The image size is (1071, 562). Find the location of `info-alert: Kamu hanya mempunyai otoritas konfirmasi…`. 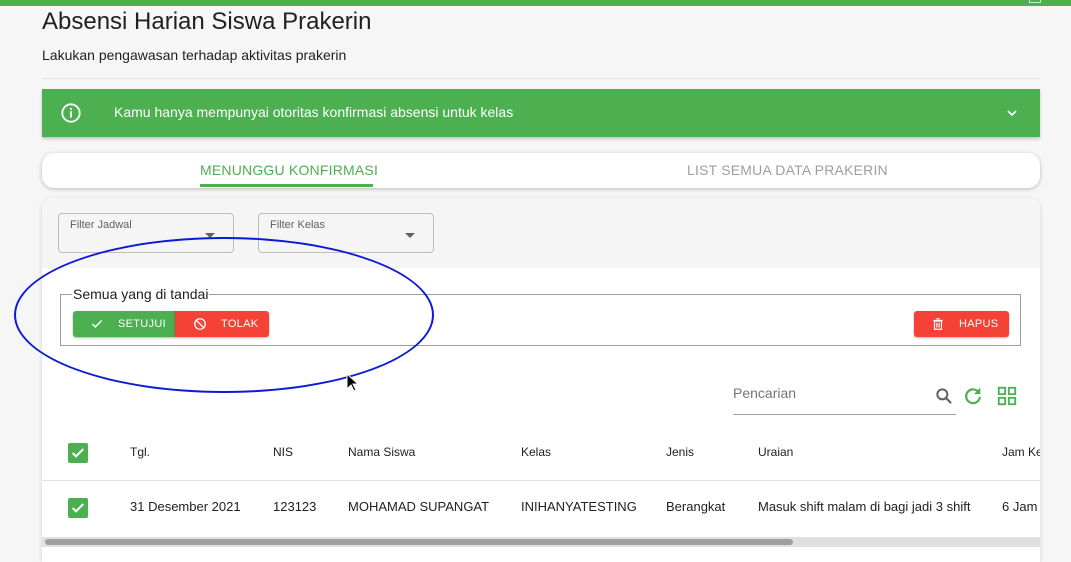

info-alert: Kamu hanya mempunyai otoritas konfirmasi… is located at coordinates (541, 113).